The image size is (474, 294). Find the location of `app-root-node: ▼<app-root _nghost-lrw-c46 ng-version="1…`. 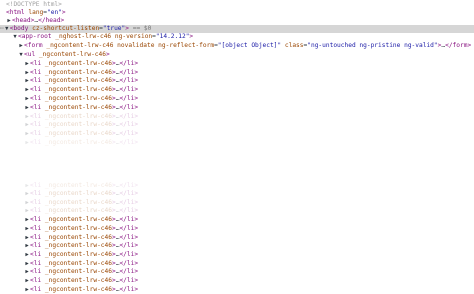

app-root-node: ▼<app-root _nghost-lrw-c46 ng-version="1… is located at coordinates (237, 37).